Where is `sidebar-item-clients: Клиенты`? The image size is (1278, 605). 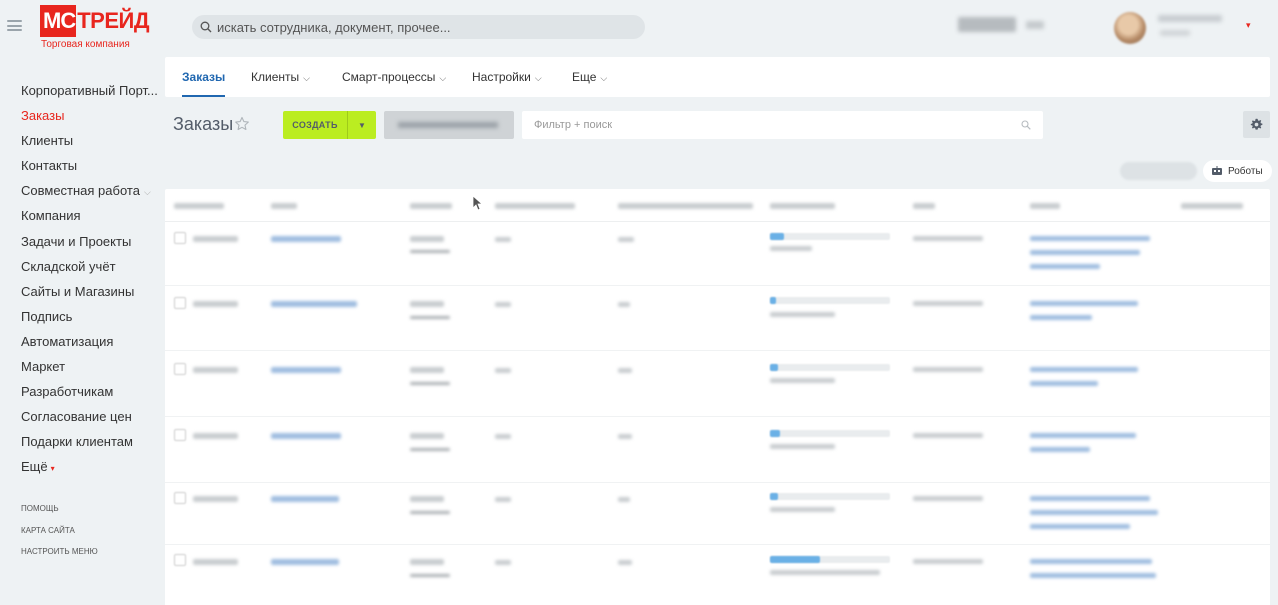
sidebar-item-clients: Клиенты is located at coordinates (80, 140).